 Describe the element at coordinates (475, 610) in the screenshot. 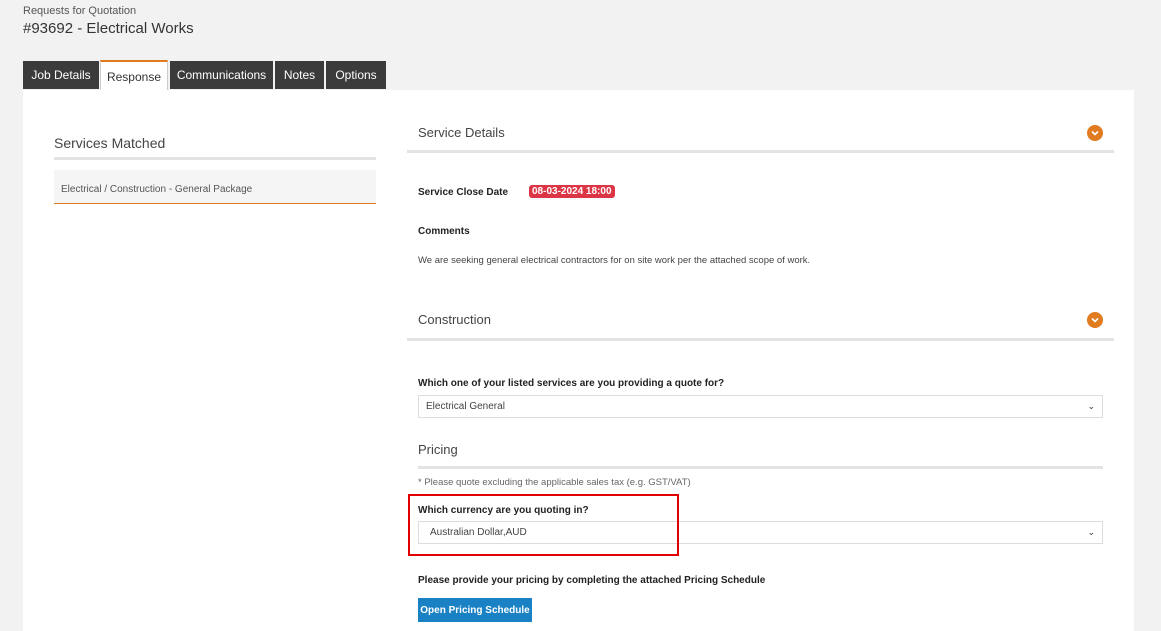

I see `open-pricing-schedule-button: Open Pricing Schedule` at that location.